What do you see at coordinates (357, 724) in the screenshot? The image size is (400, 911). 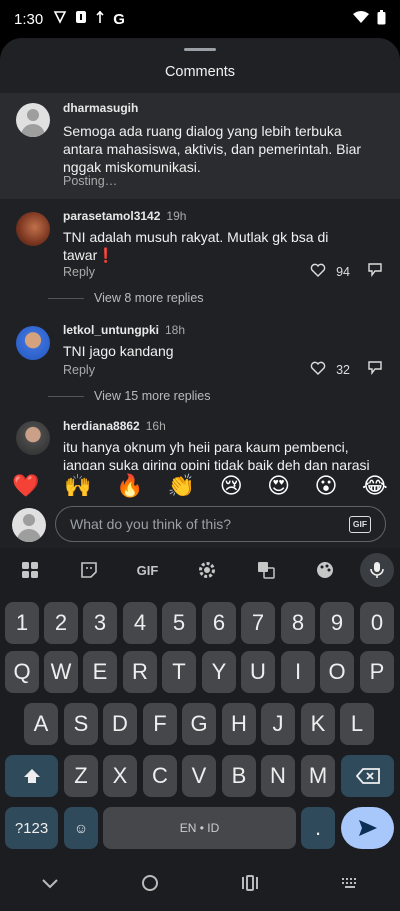 I see `key-l: L` at bounding box center [357, 724].